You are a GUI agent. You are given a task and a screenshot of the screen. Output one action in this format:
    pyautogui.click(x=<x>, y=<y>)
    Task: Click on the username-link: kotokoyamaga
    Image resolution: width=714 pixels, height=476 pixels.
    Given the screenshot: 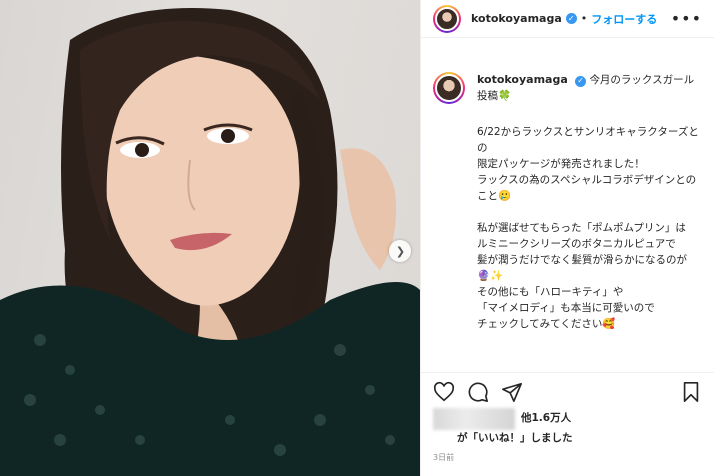 What is the action you would take?
    pyautogui.click(x=516, y=18)
    